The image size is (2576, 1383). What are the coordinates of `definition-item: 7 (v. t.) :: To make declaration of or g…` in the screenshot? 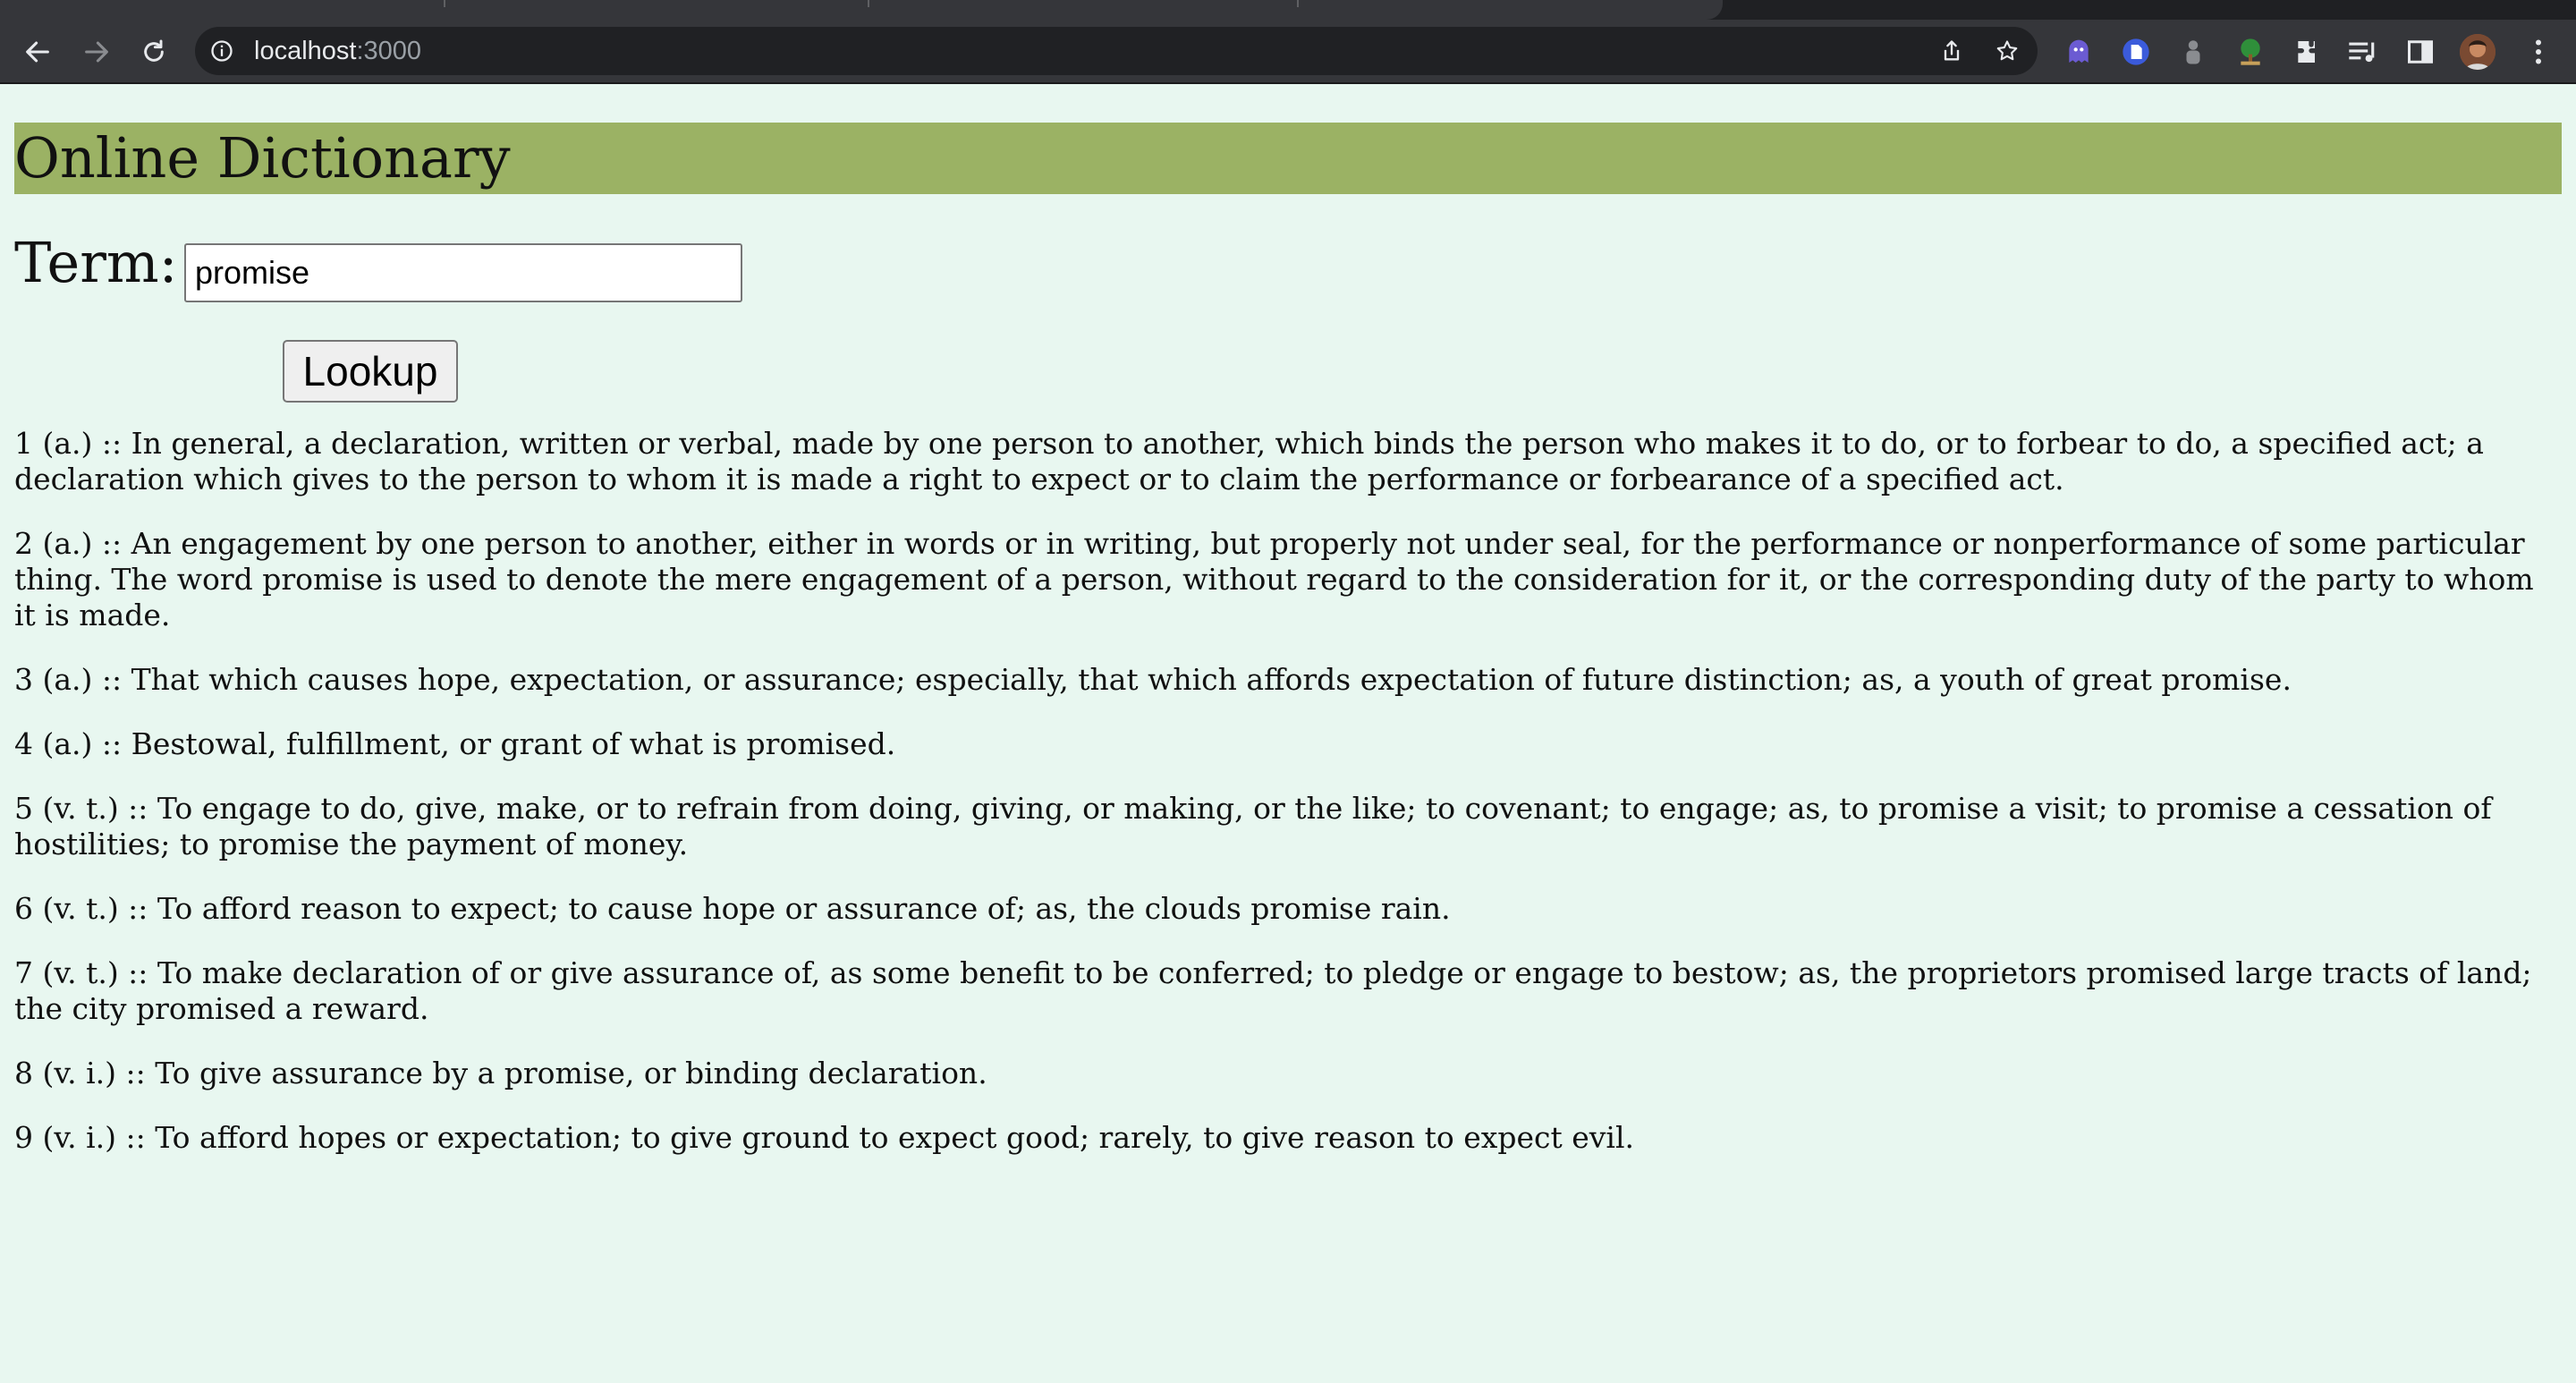 It's located at (1278, 990).